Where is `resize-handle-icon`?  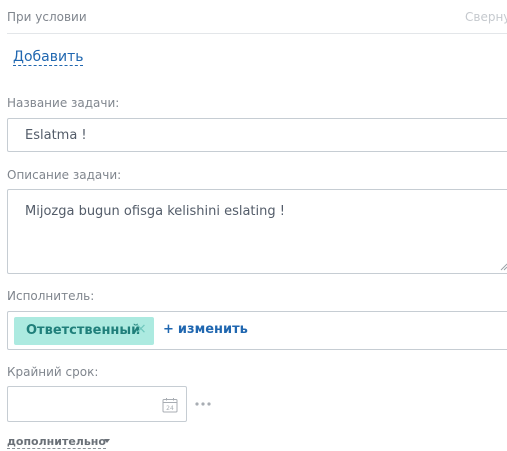 resize-handle-icon is located at coordinates (503, 267).